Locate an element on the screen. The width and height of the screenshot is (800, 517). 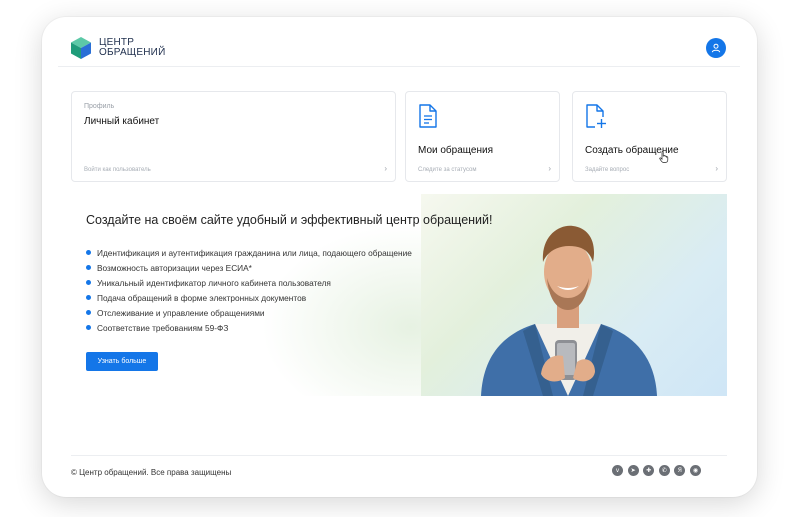
user-icon is located at coordinates (716, 48).